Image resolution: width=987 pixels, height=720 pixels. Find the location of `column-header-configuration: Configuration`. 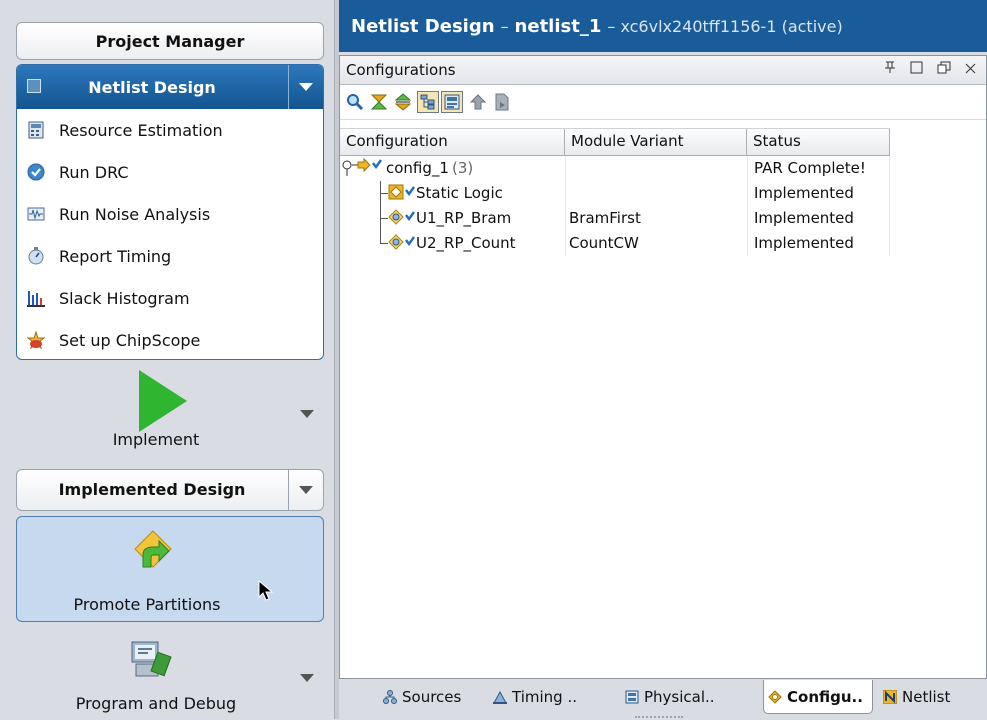

column-header-configuration: Configuration is located at coordinates (452, 142).